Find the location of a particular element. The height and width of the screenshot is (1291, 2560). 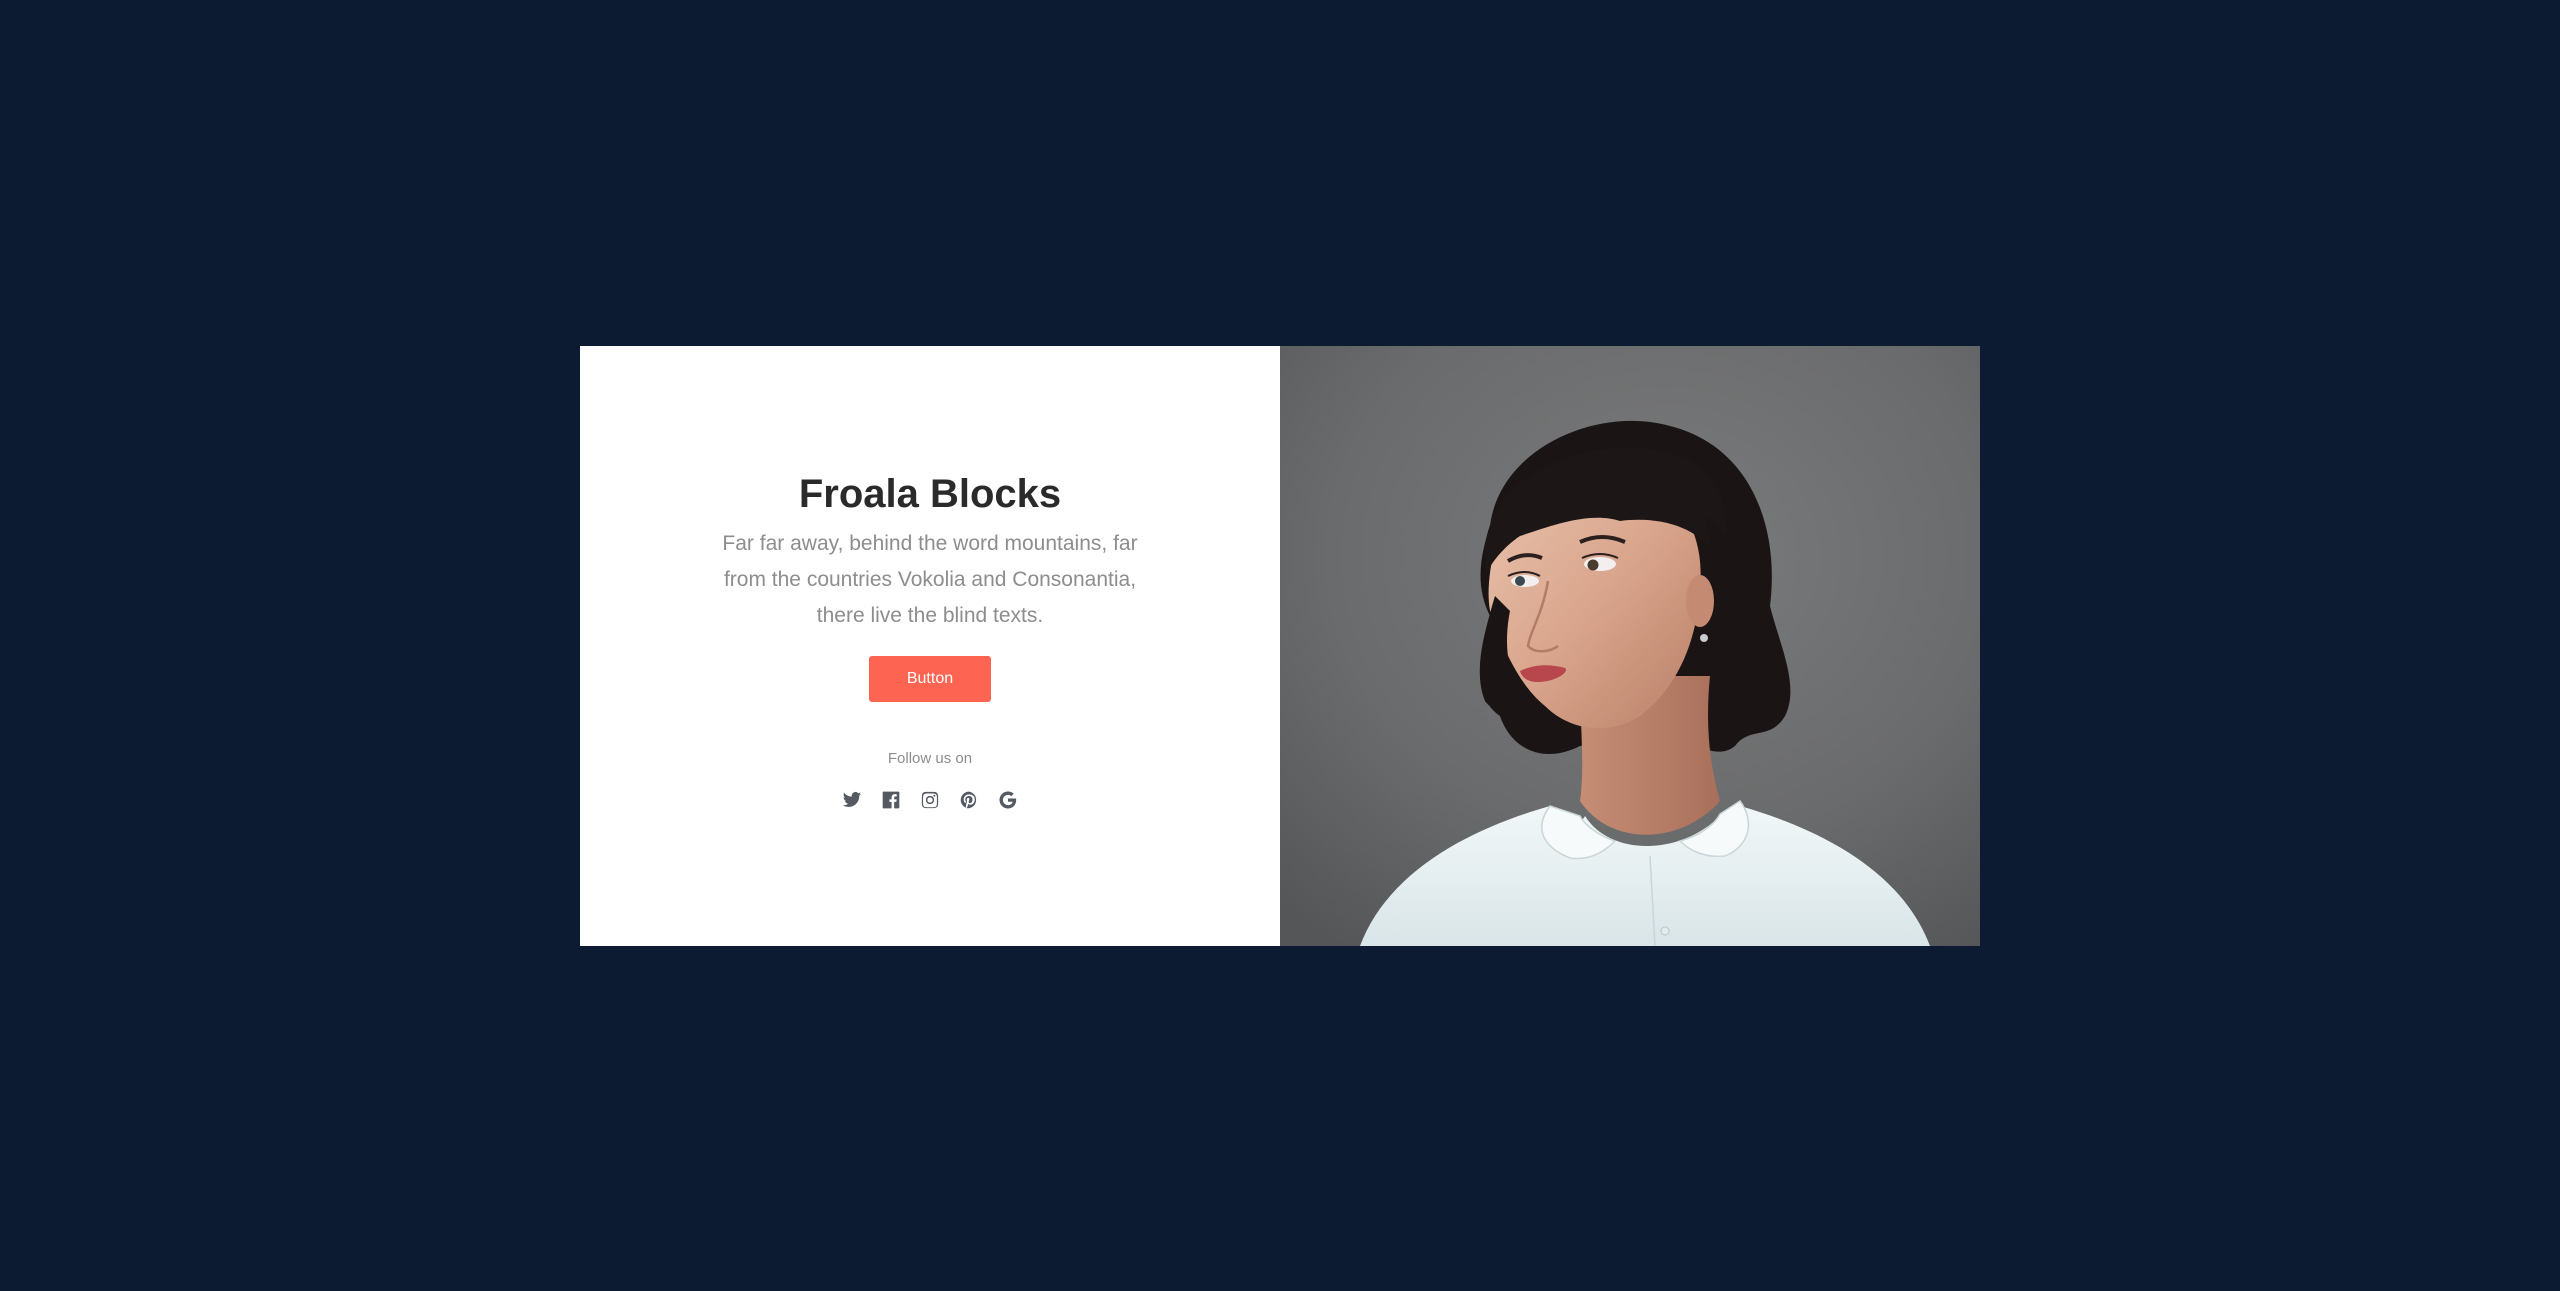

social-links is located at coordinates (930, 799).